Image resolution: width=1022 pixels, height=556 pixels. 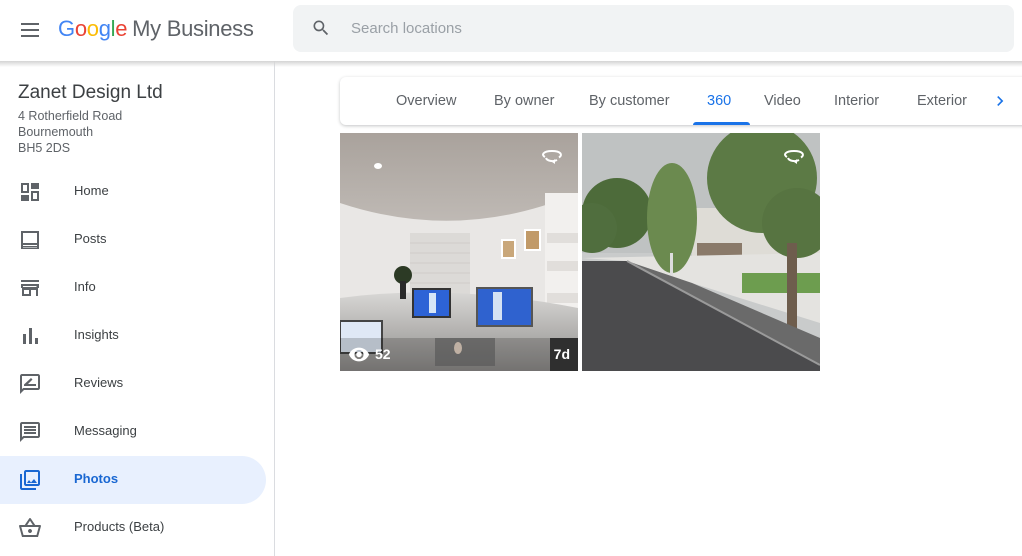 What do you see at coordinates (70, 116) in the screenshot?
I see `address-line: 4 Rotherfield Road` at bounding box center [70, 116].